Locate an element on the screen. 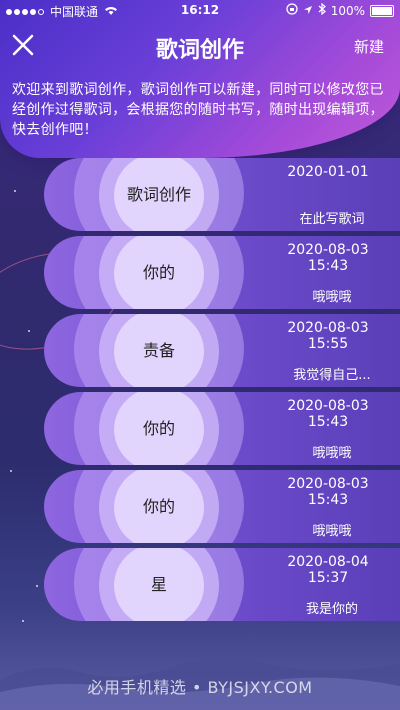 This screenshot has width=400, height=710. lyric-preview: 在此写歌词 is located at coordinates (332, 219).